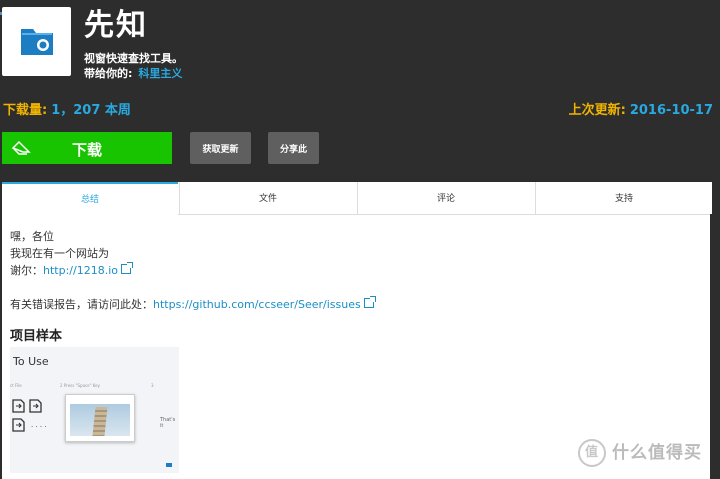  Describe the element at coordinates (108, 73) in the screenshot. I see `author-label: 带给你的:` at that location.